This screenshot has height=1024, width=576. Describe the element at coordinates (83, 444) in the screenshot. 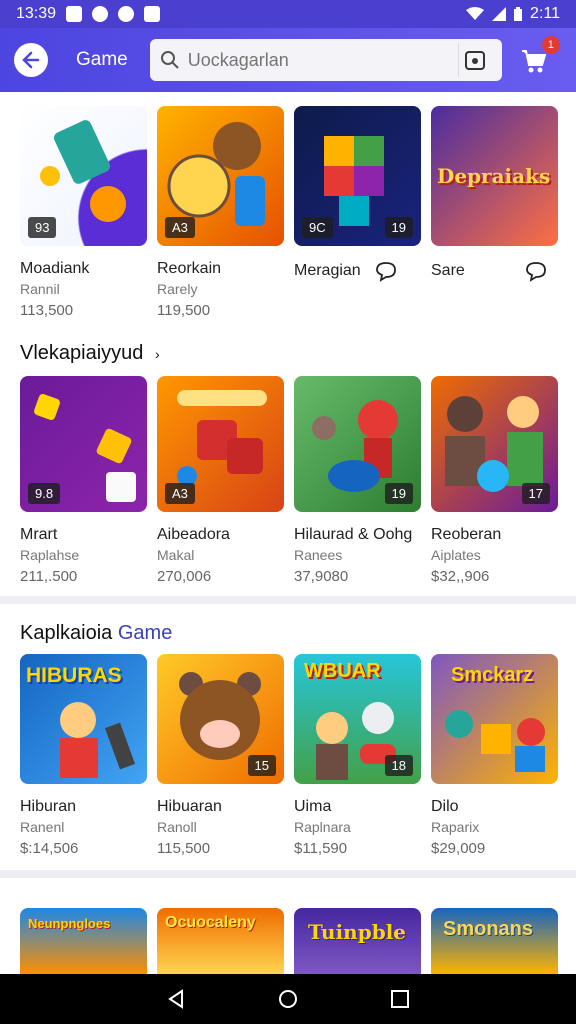

I see `game-thumbnail: 9.8` at that location.